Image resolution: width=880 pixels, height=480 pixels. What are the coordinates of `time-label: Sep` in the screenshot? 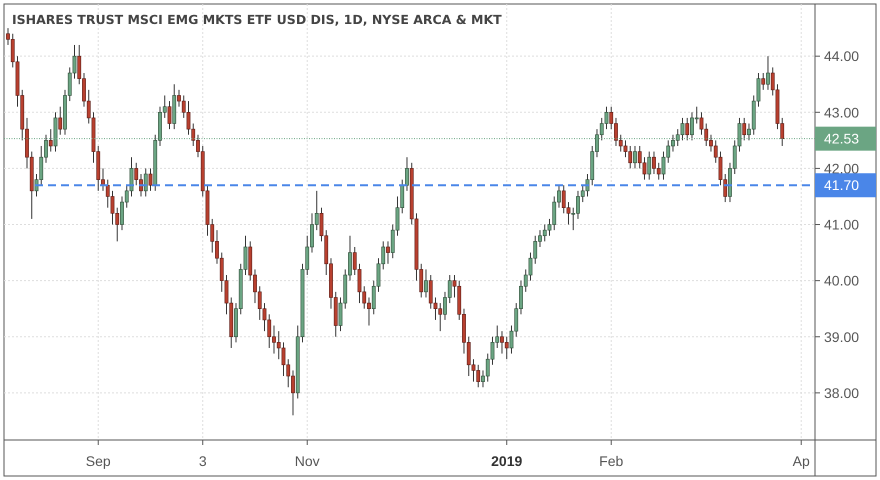 It's located at (98, 461).